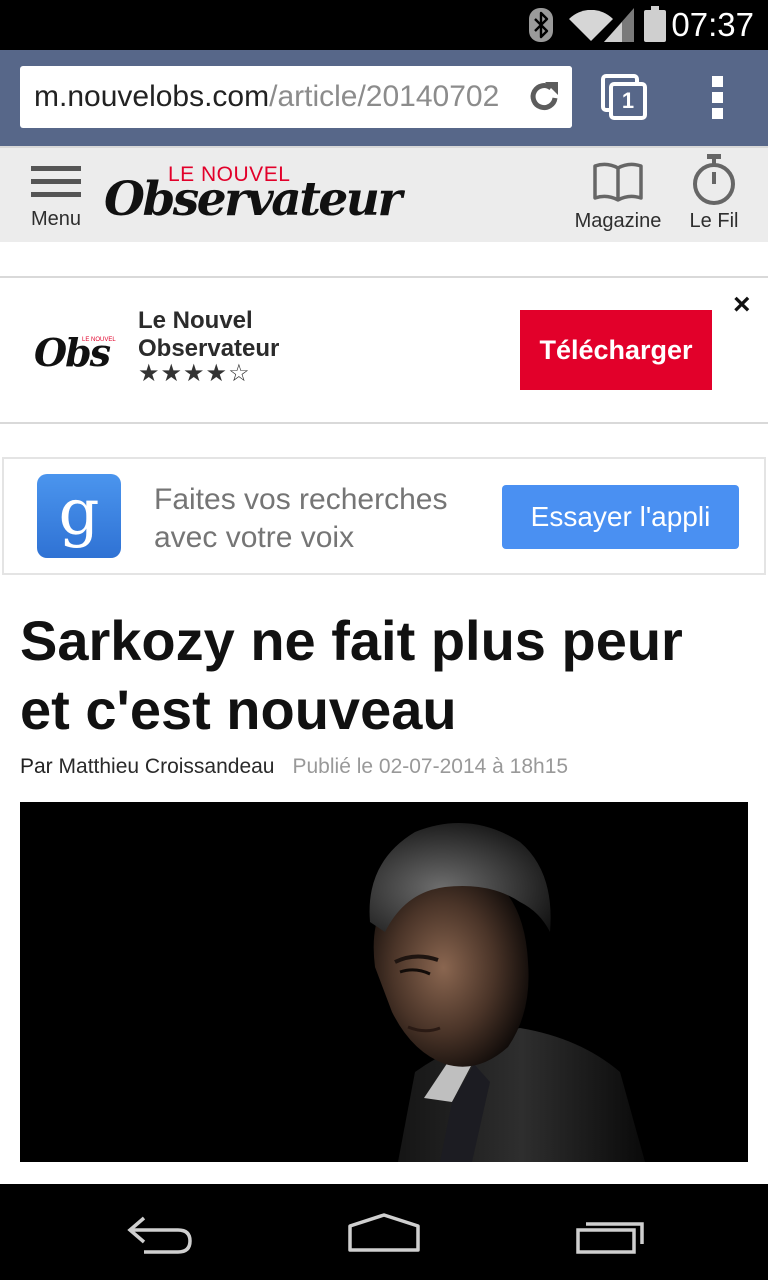 This screenshot has height=1280, width=768. What do you see at coordinates (618, 221) in the screenshot?
I see `magazine-label: Magazine` at bounding box center [618, 221].